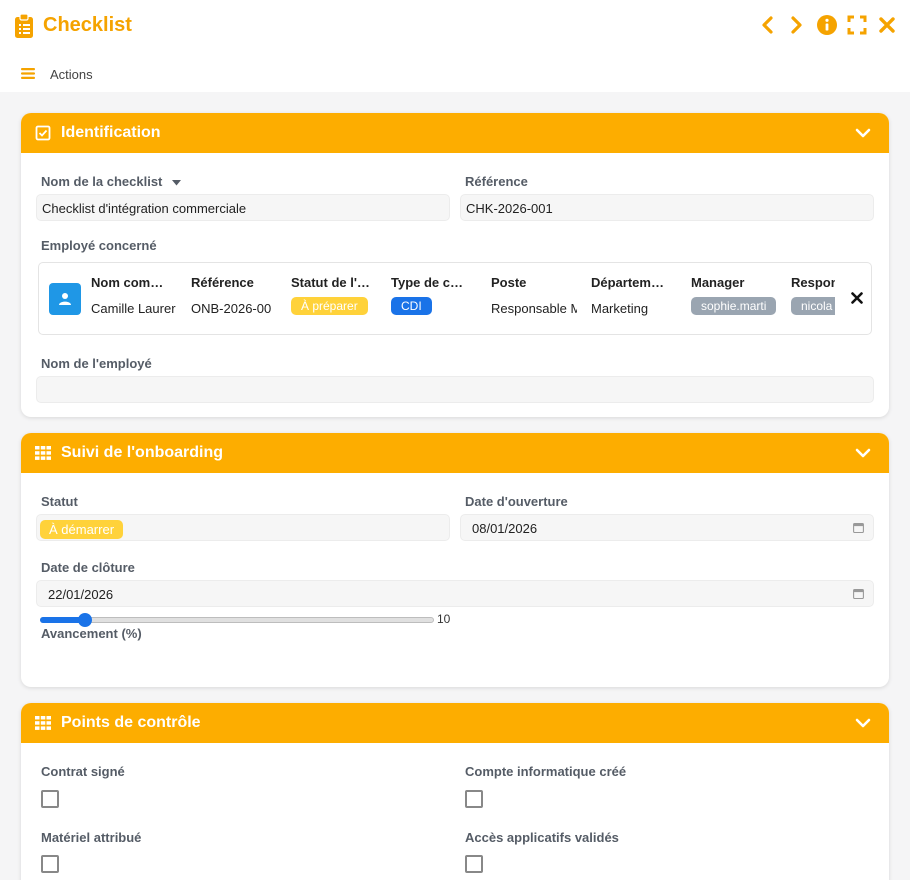 This screenshot has height=880, width=910. I want to click on employee-position-cell: Responsable M, so click(534, 308).